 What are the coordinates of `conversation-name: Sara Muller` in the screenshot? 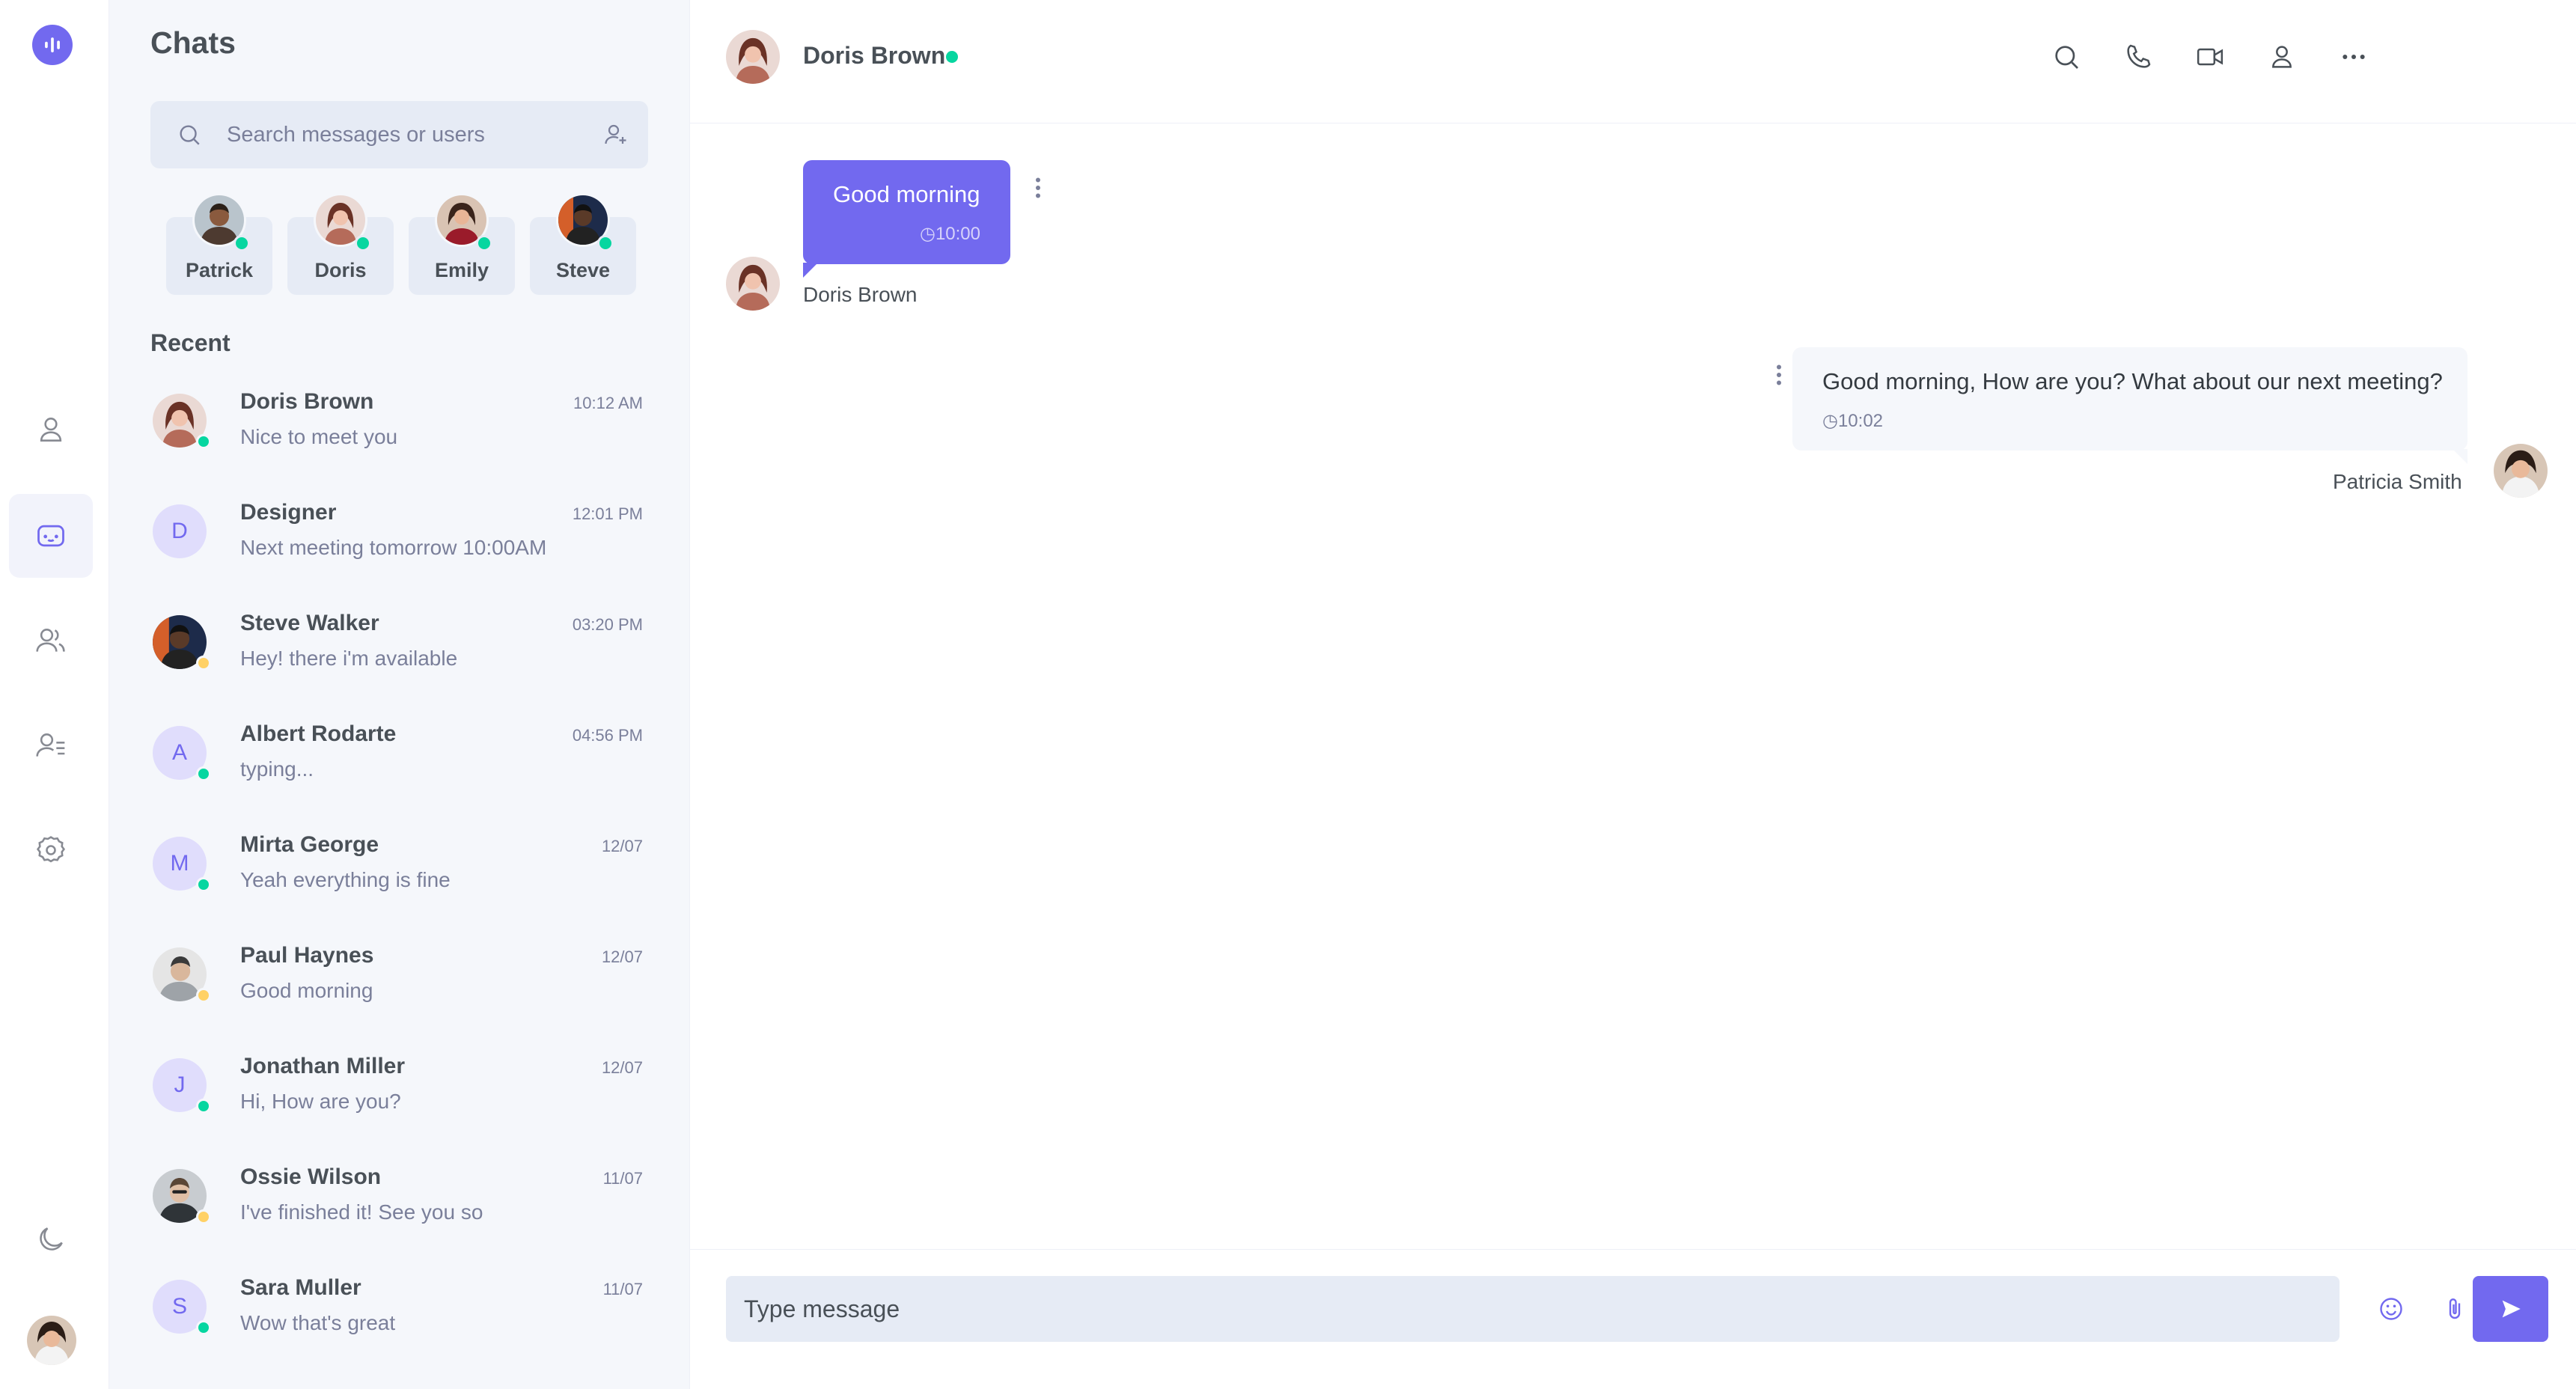 It's located at (300, 1287).